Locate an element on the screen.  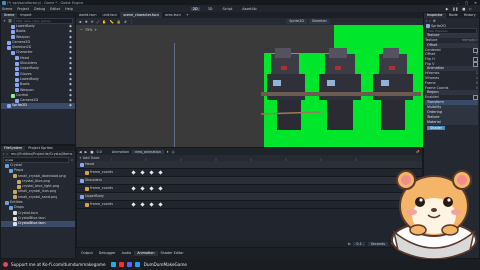
skeleton-icon is located at coordinates (9, 47).